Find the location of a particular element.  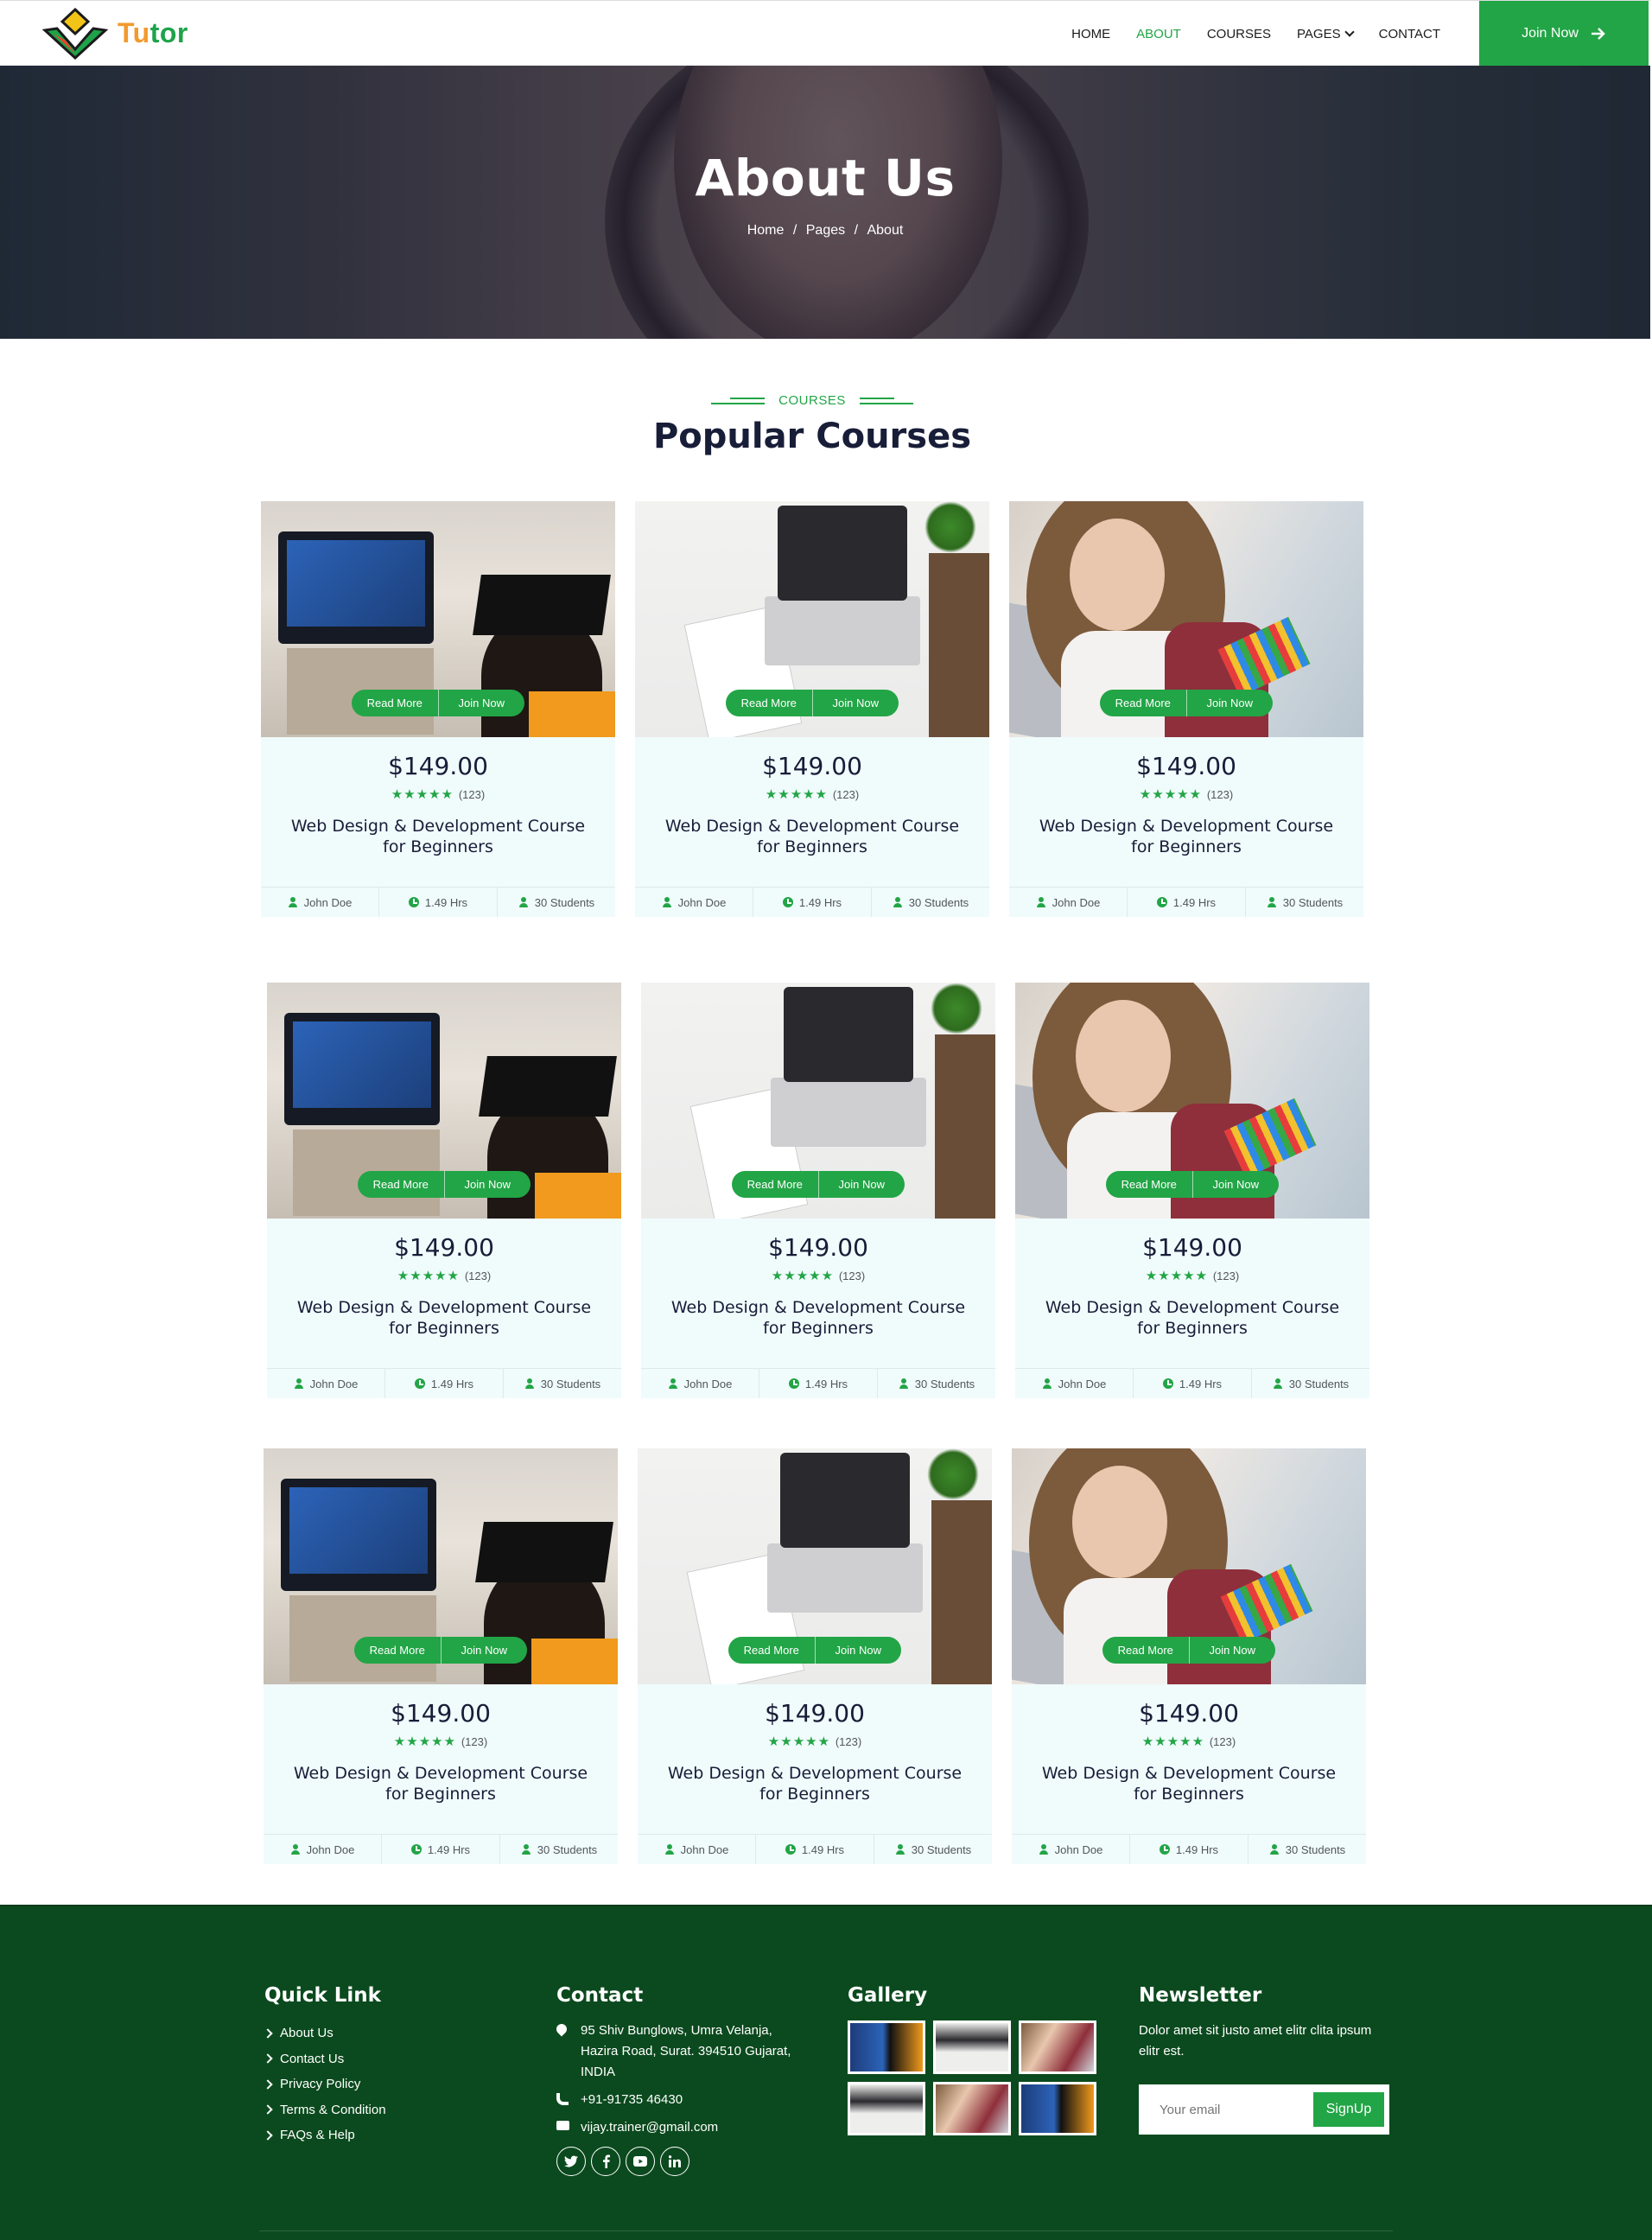

nav-about: ABOUT is located at coordinates (1158, 34).